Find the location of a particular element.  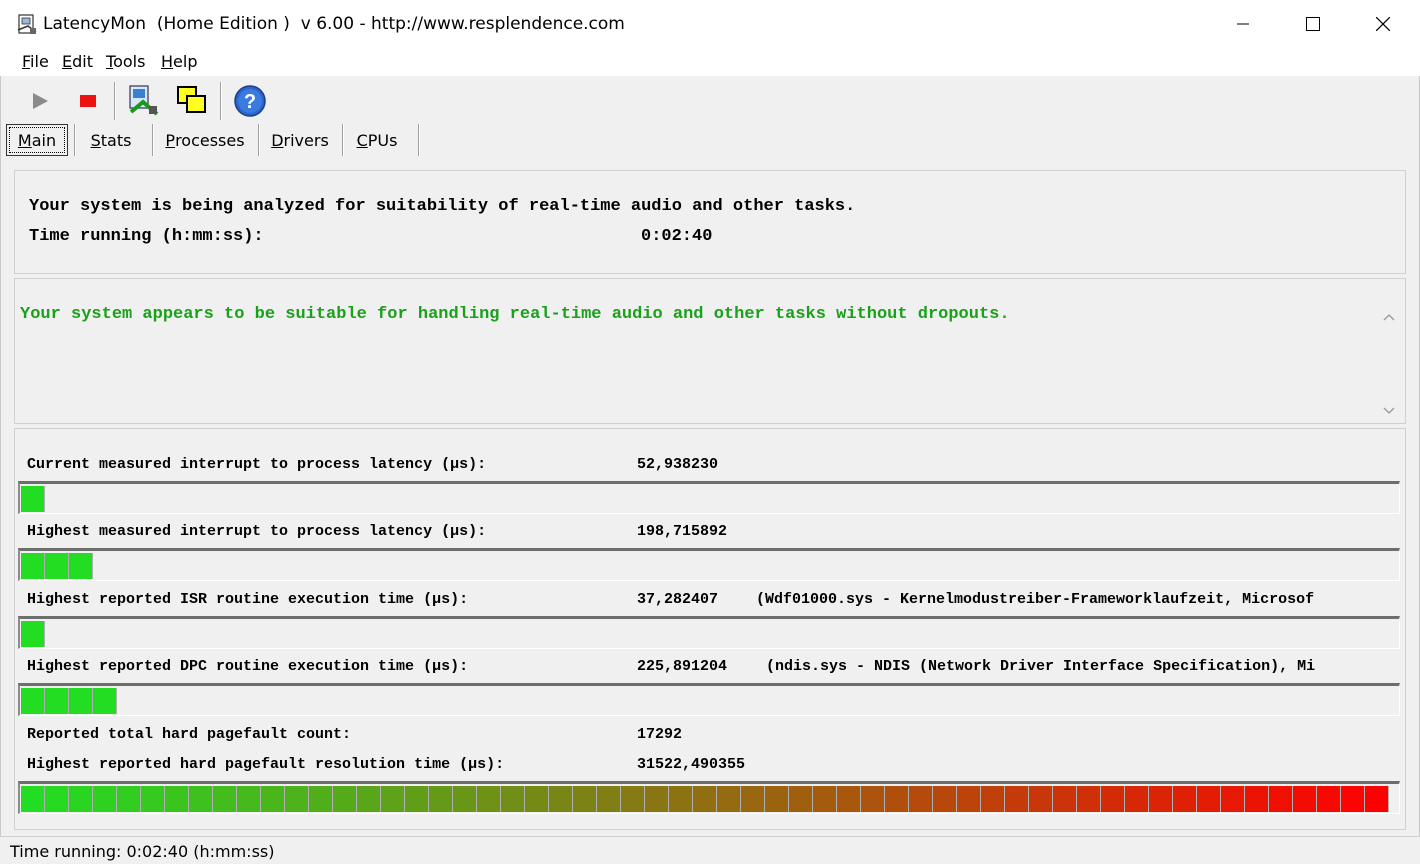

tab-main: Main is located at coordinates (37, 140).